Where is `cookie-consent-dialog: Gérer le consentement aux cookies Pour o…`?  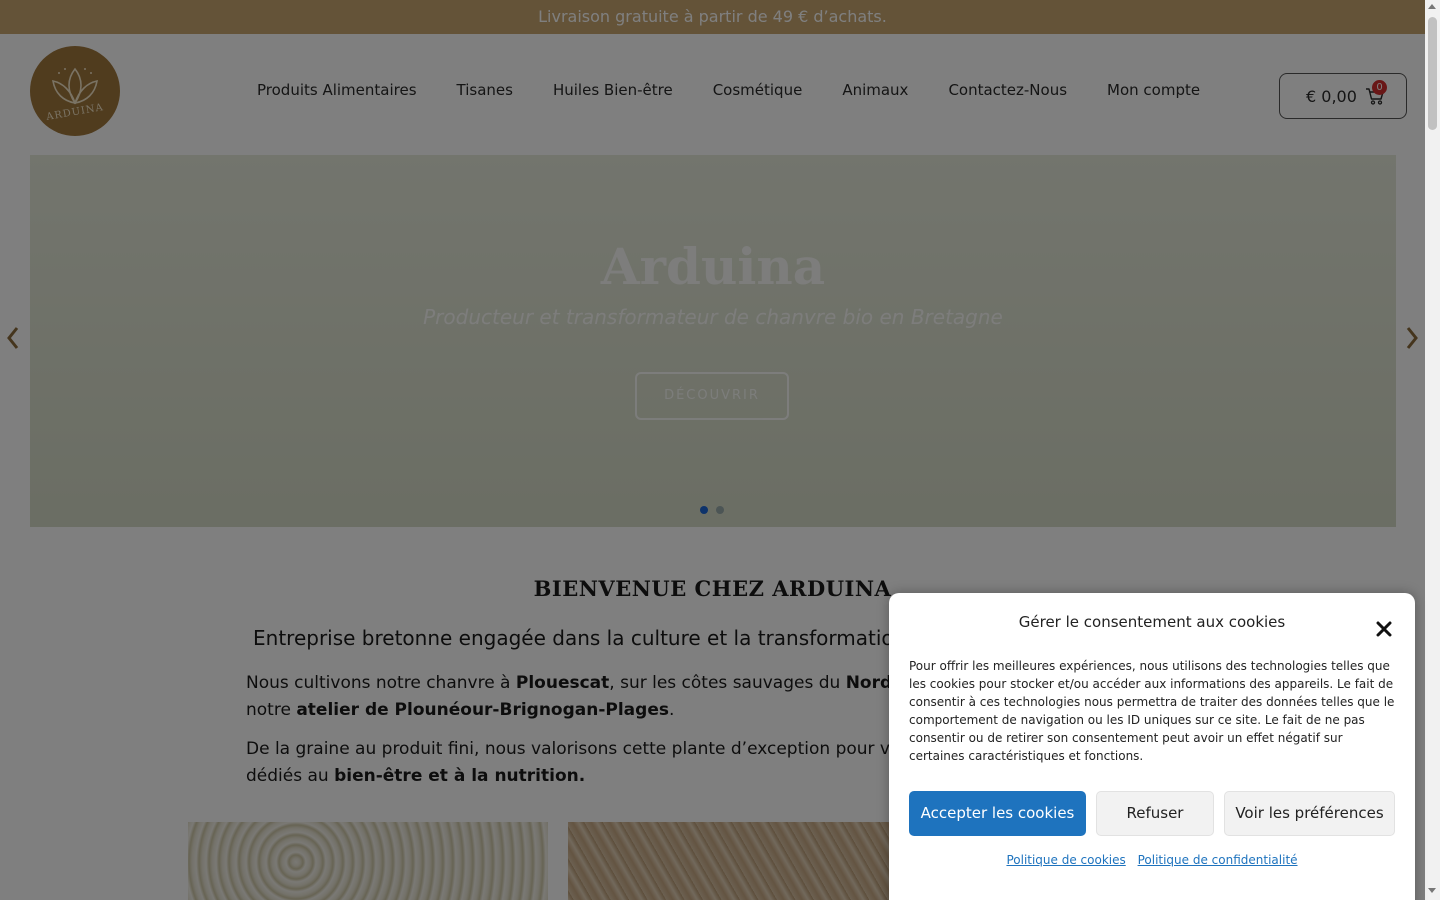
cookie-consent-dialog: Gérer le consentement aux cookies Pour o… is located at coordinates (1152, 746).